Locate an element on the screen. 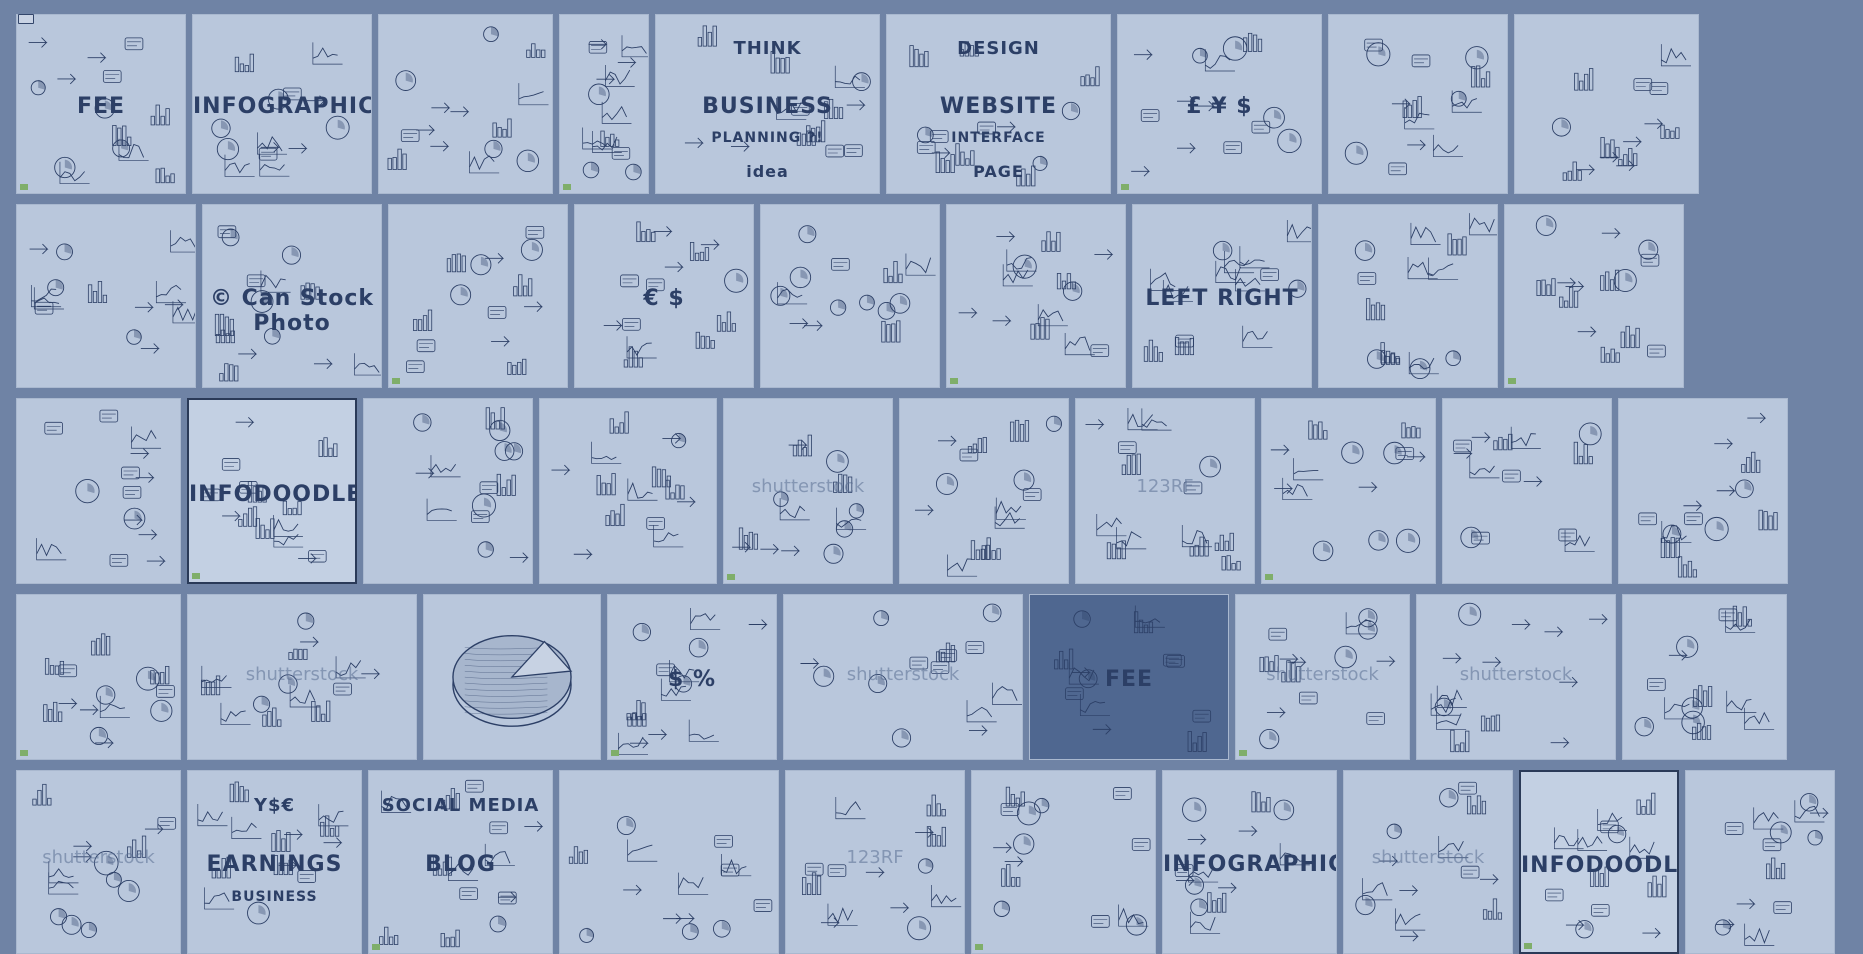 The width and height of the screenshot is (1863, 954). 3d-chart-doodles-icon is located at coordinates (471, 485).